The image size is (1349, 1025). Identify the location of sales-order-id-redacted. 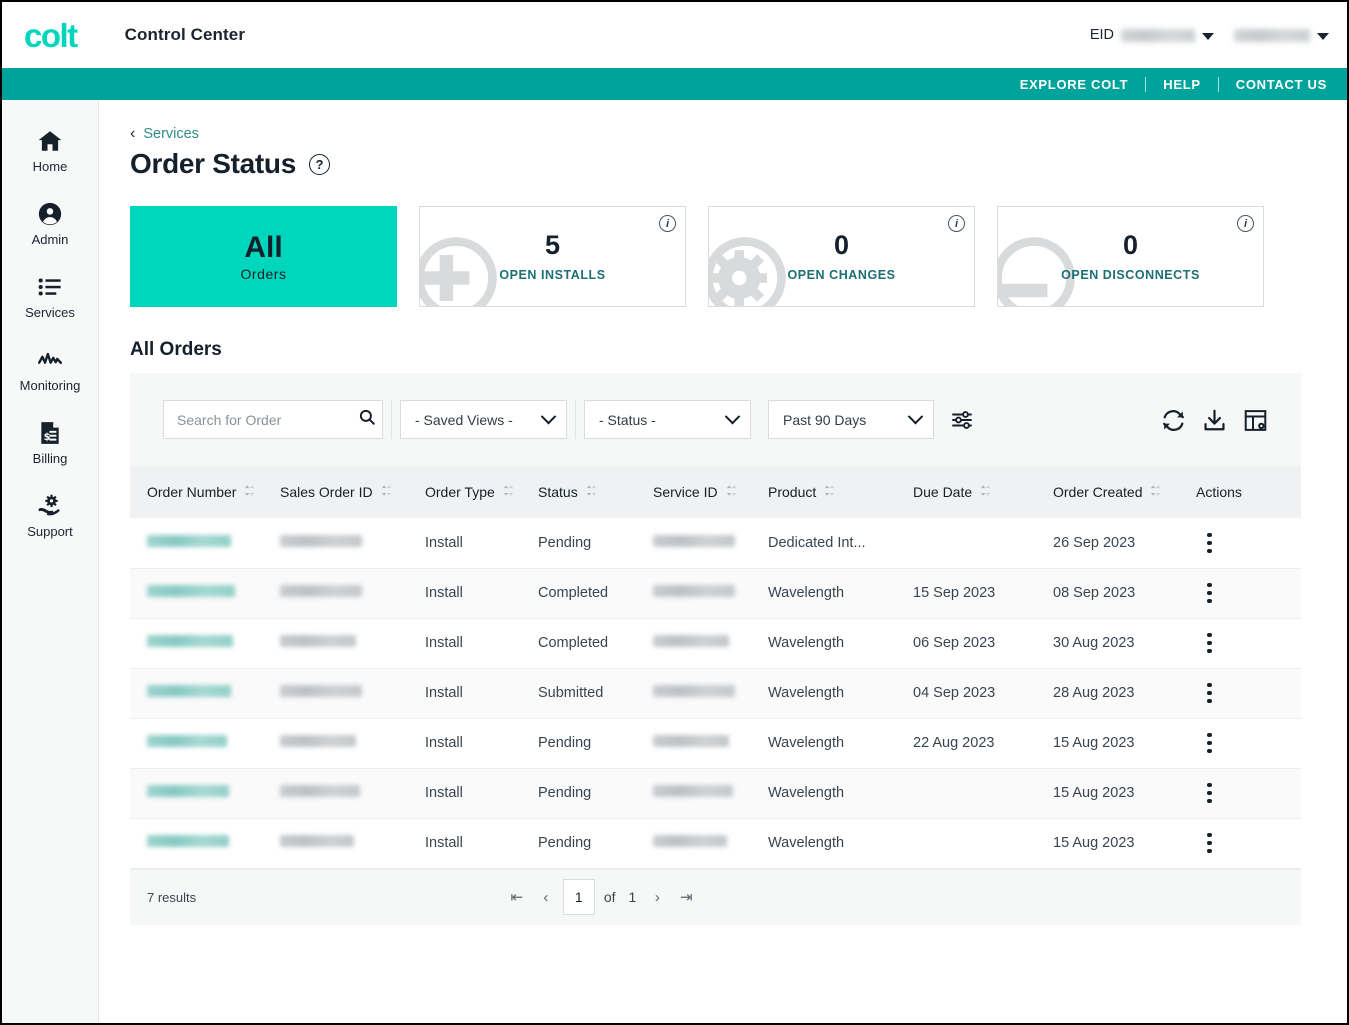
(318, 641).